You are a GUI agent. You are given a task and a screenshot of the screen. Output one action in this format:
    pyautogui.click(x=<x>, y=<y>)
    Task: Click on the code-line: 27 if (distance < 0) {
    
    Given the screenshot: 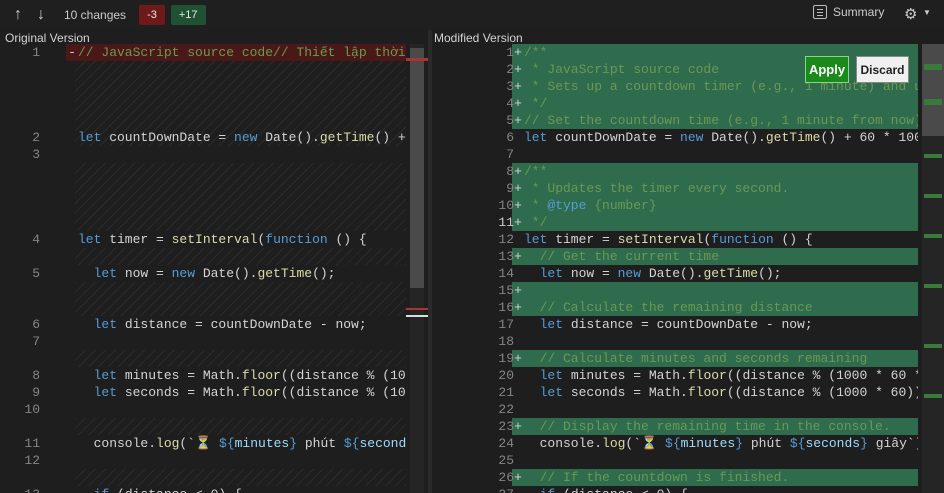 What is the action you would take?
    pyautogui.click(x=688, y=489)
    